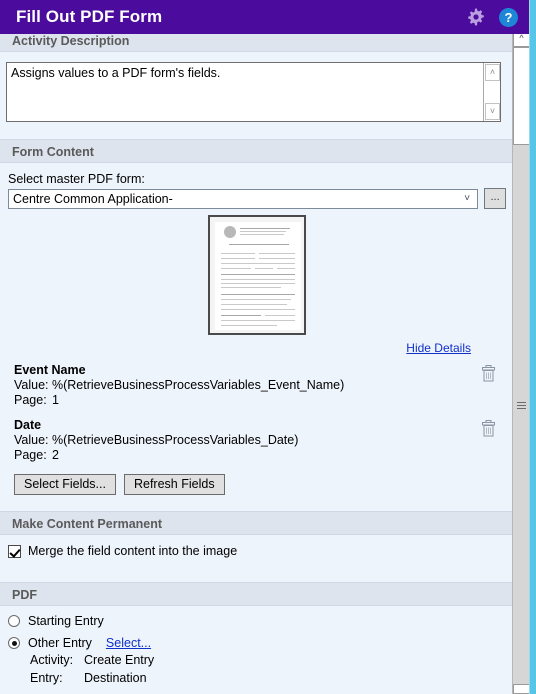  Describe the element at coordinates (93, 198) in the screenshot. I see `master-pdf-form-value: Centre Common Application-` at that location.